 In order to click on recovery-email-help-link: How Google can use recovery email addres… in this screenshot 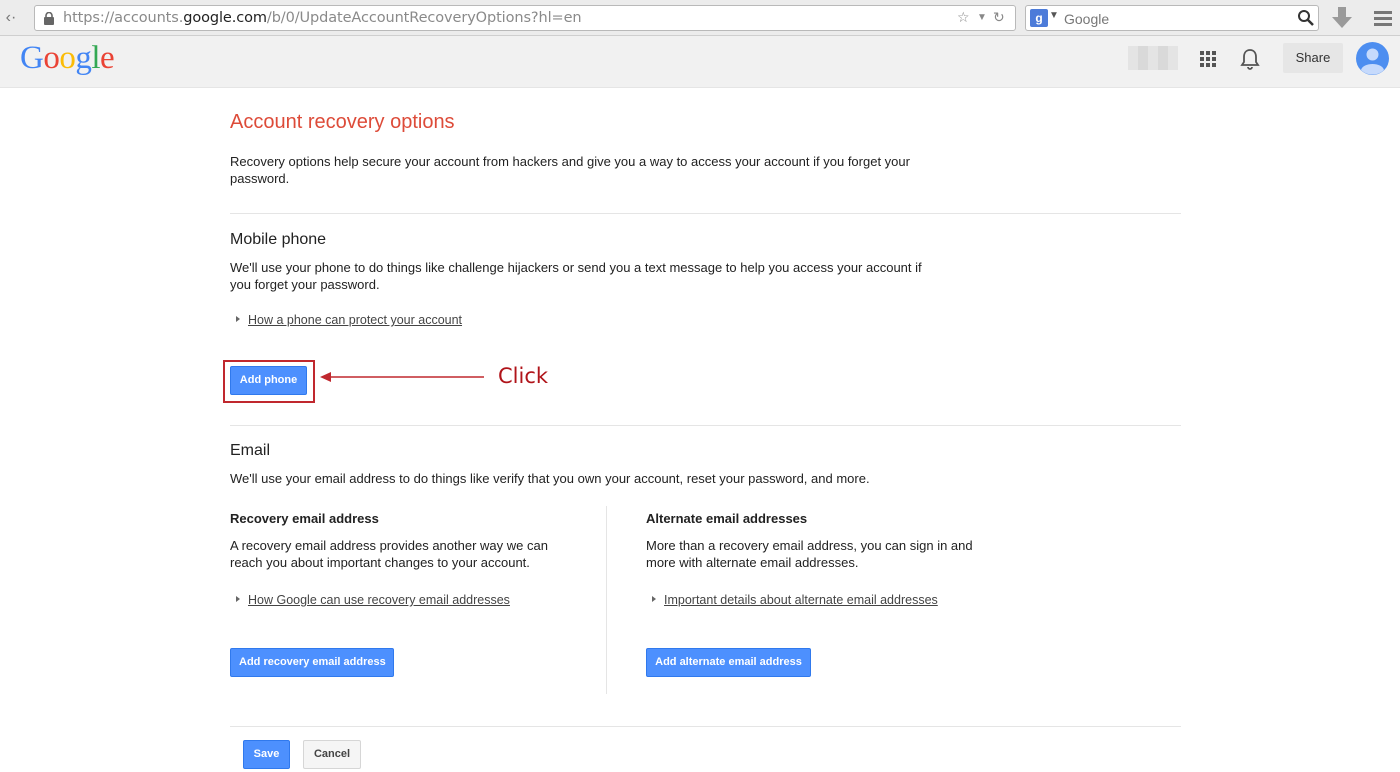, I will do `click(379, 600)`.